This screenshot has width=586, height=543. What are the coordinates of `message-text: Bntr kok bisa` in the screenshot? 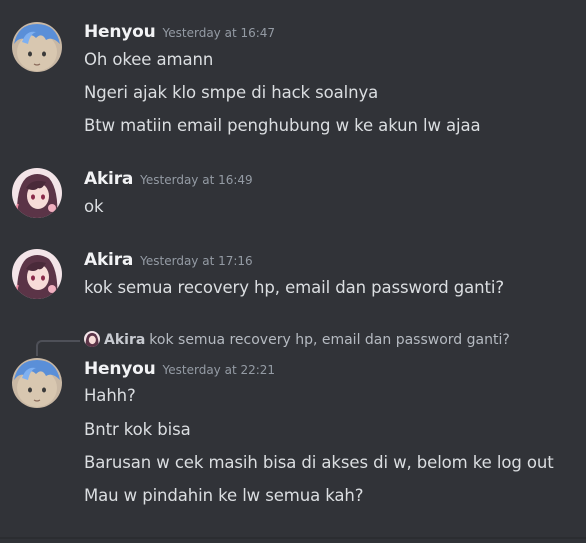 It's located at (137, 429).